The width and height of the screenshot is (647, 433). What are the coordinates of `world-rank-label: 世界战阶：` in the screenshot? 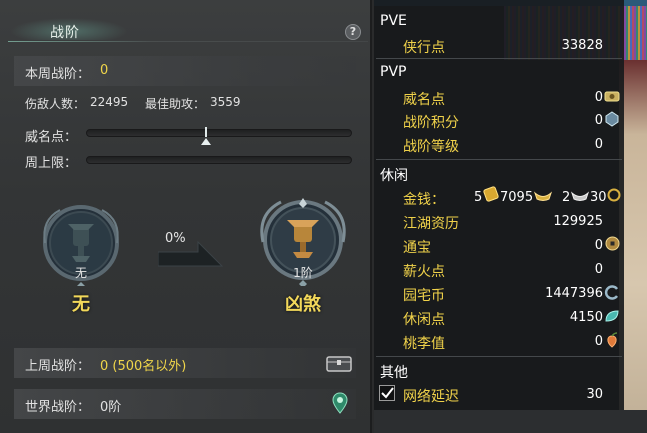 It's located at (58, 407).